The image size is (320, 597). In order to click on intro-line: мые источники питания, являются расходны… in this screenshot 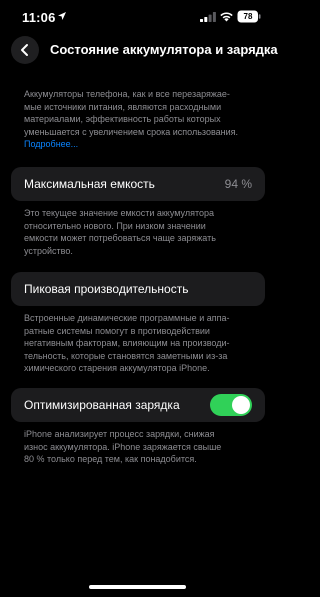, I will do `click(123, 106)`.